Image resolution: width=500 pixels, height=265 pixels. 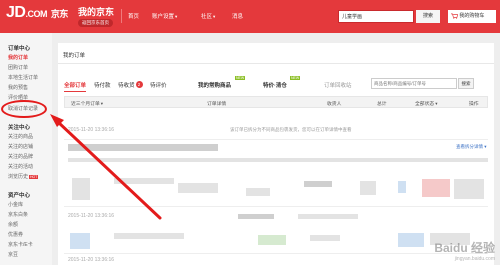 I want to click on my-jd-title: 我的京东, so click(x=96, y=11).